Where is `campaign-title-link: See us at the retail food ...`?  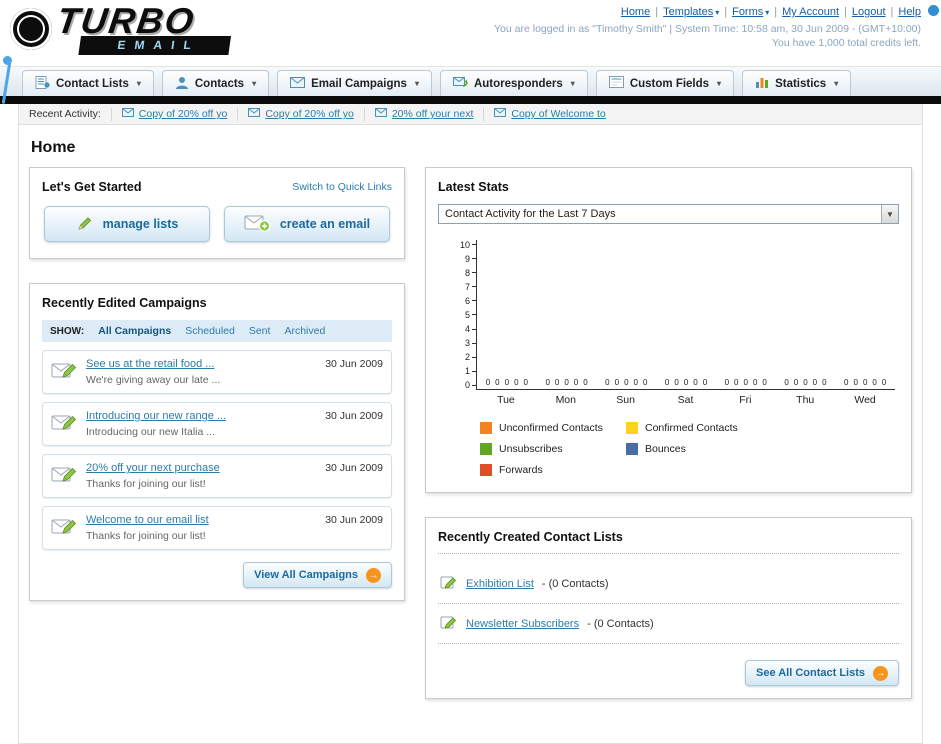
campaign-title-link: See us at the retail food ... is located at coordinates (201, 364).